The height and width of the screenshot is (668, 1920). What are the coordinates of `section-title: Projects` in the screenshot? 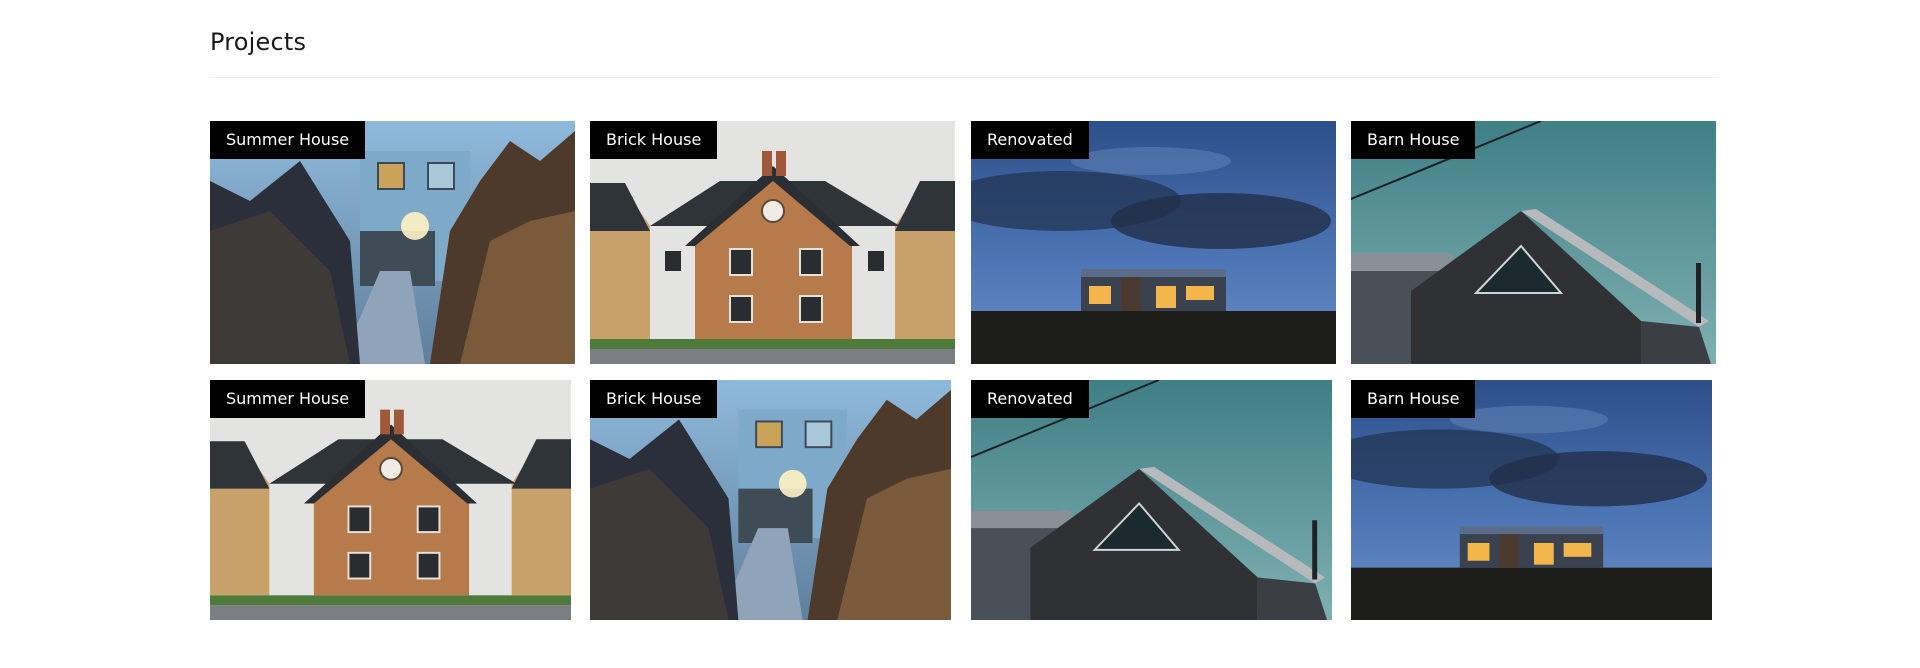 It's located at (258, 42).